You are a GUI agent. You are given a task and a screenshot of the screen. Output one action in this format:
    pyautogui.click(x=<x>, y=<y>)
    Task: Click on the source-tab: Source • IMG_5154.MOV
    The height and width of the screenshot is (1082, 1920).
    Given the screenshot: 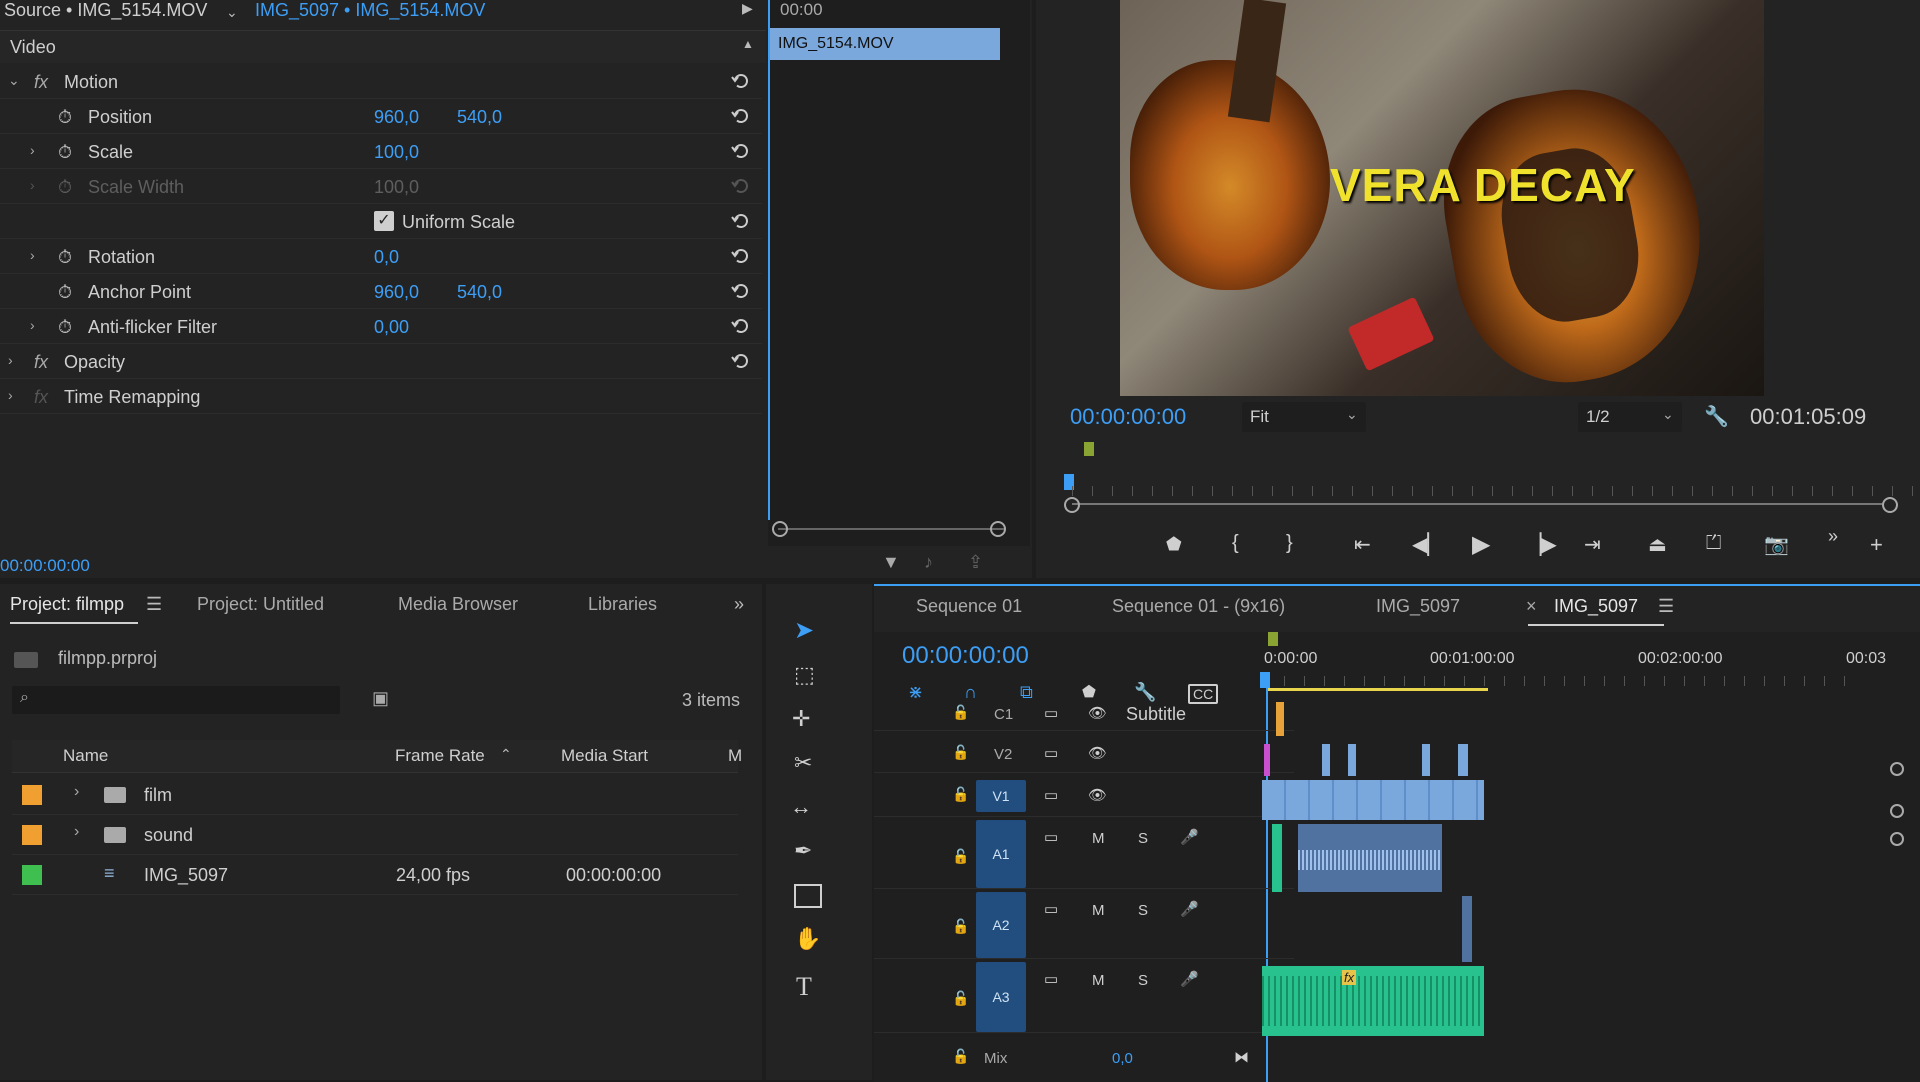 What is the action you would take?
    pyautogui.click(x=105, y=10)
    